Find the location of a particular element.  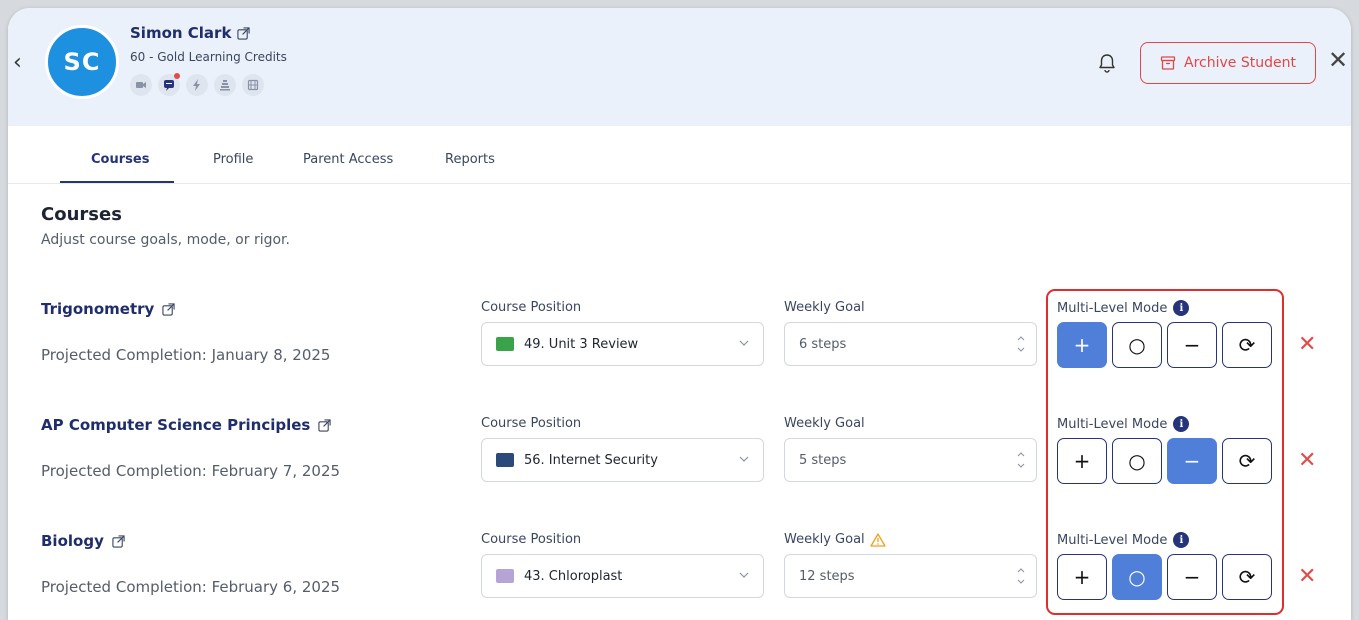

section-title: Courses is located at coordinates (81, 214).